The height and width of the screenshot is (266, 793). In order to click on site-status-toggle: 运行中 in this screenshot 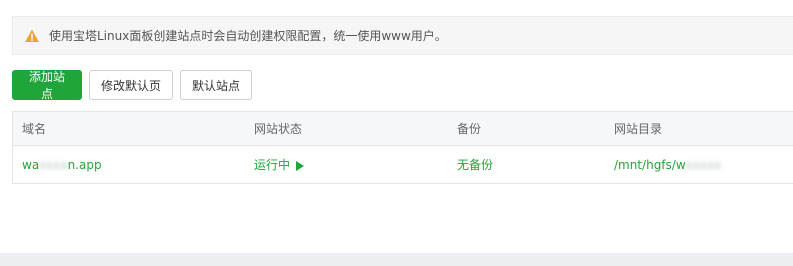, I will do `click(279, 164)`.